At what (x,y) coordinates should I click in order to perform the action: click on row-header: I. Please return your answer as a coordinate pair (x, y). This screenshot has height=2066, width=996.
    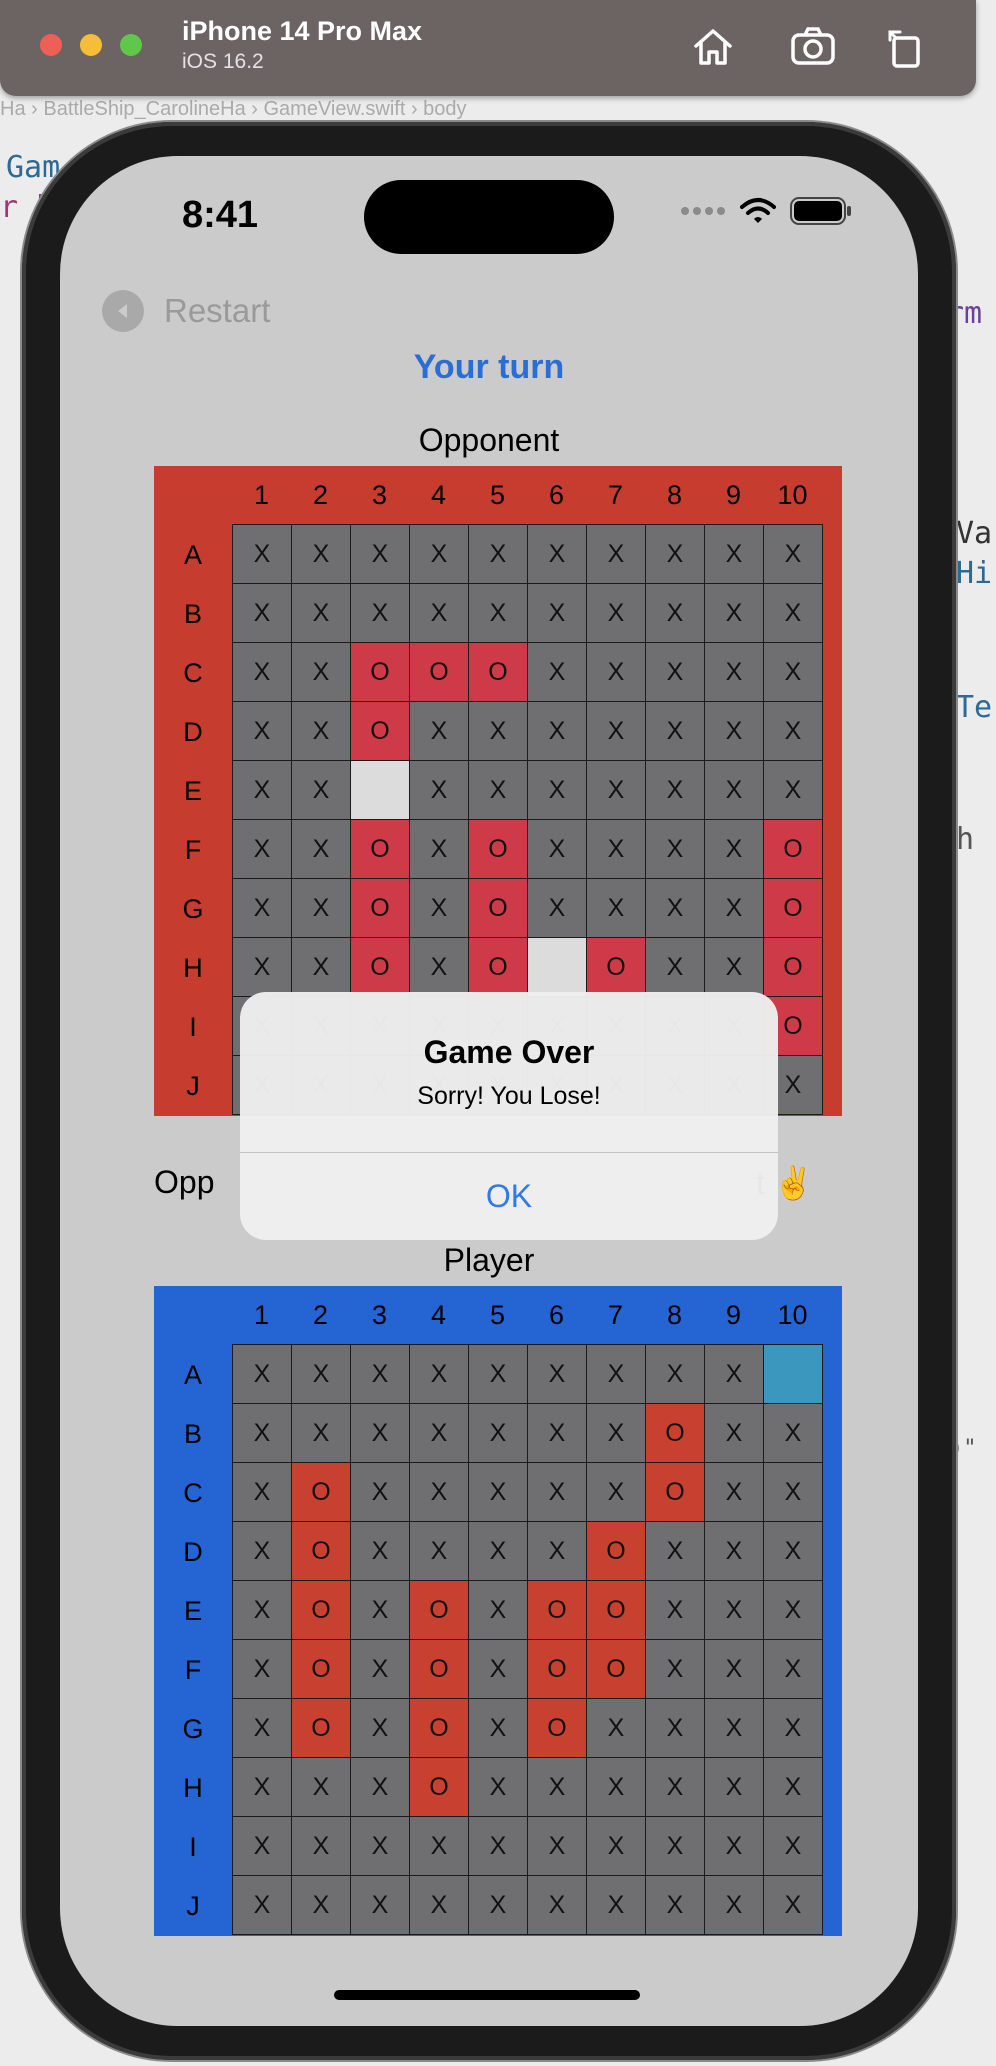
    Looking at the image, I should click on (193, 1027).